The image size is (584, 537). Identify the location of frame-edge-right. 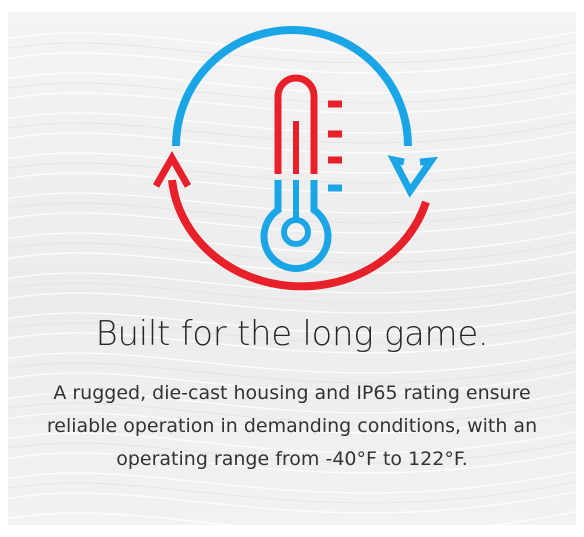
(580, 268).